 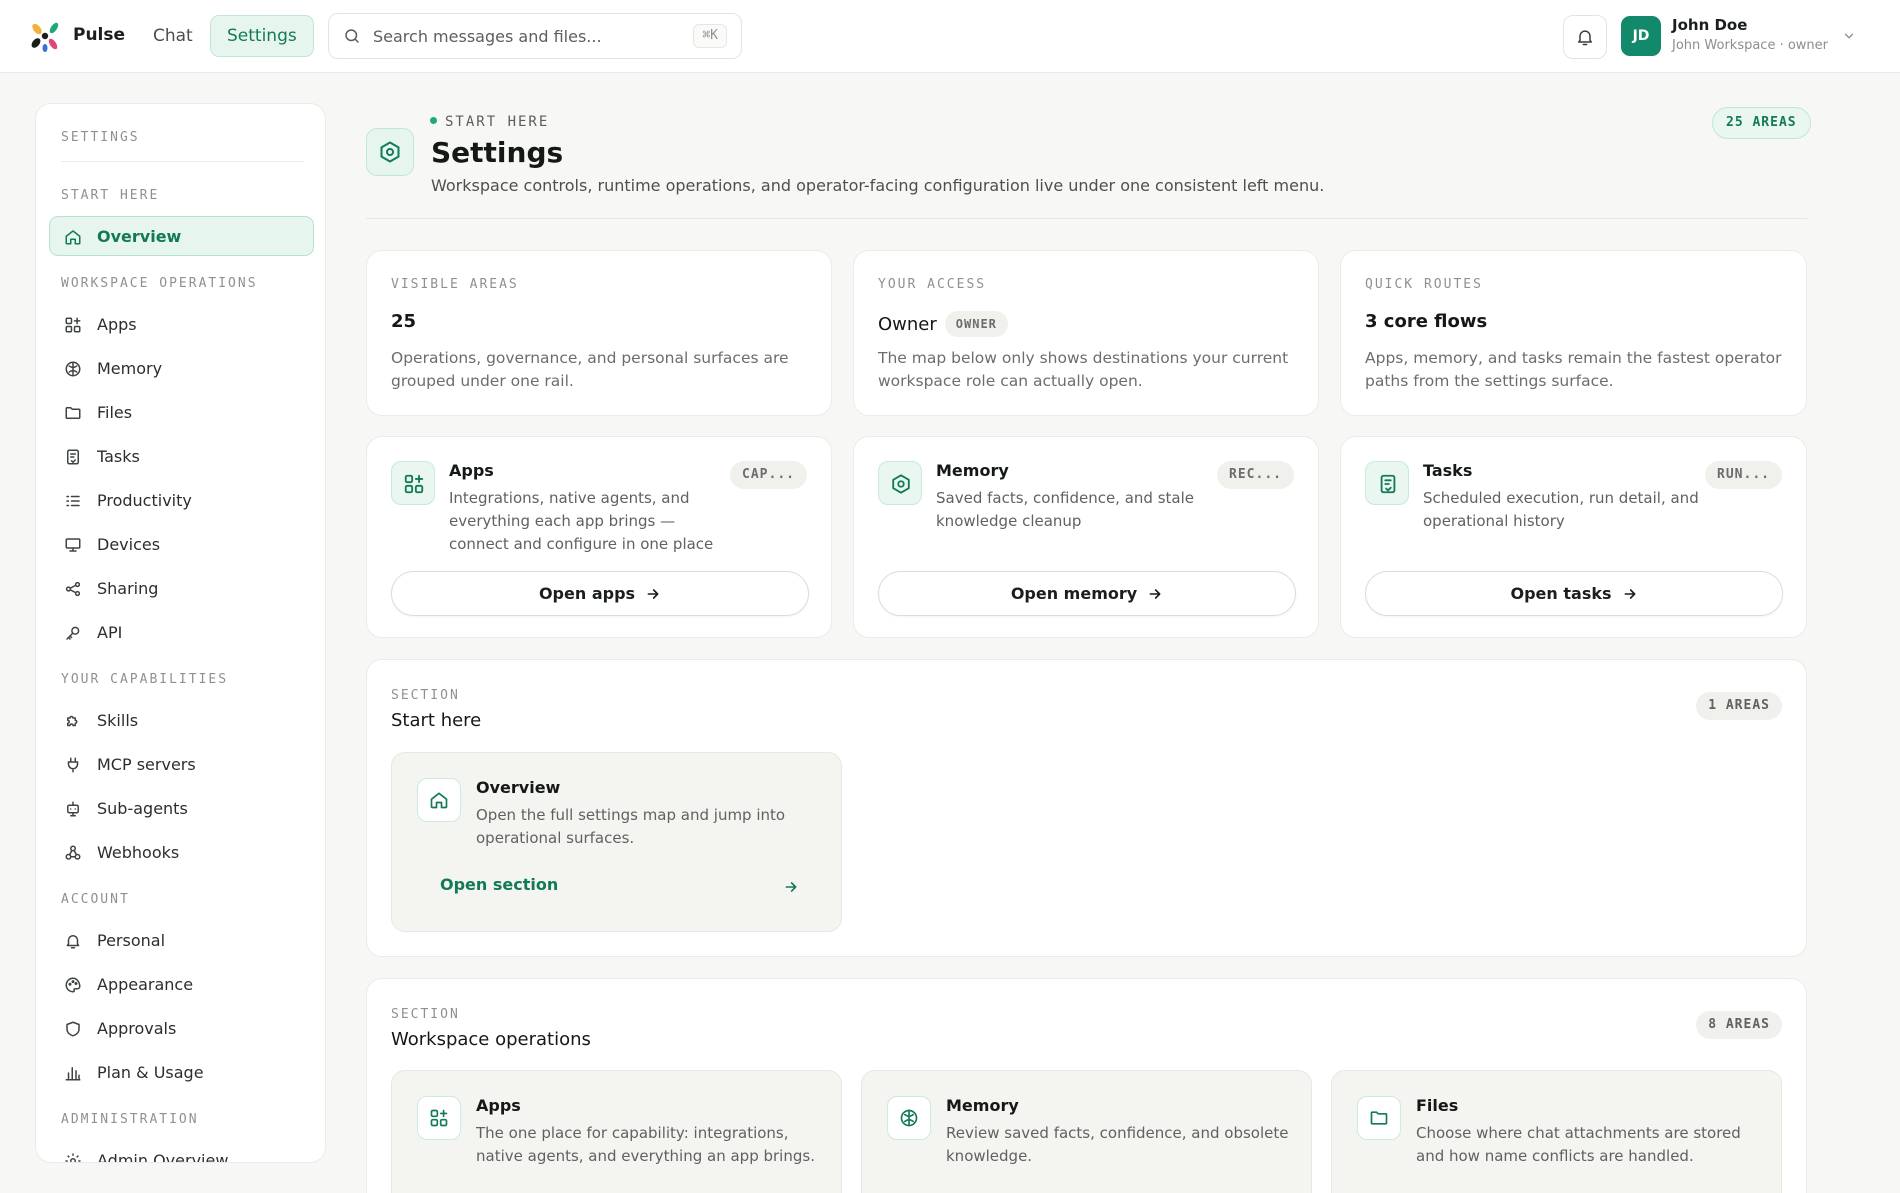 What do you see at coordinates (142, 808) in the screenshot?
I see `sidebar-item-label: Sub-agents` at bounding box center [142, 808].